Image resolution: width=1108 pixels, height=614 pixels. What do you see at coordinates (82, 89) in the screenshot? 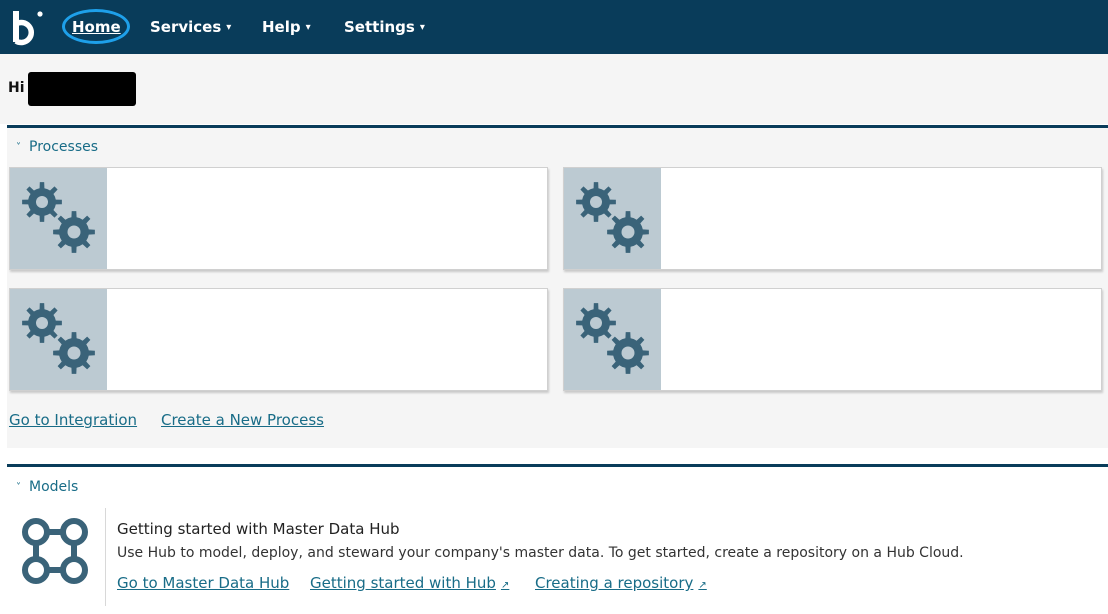
I see `redacted-account-name` at bounding box center [82, 89].